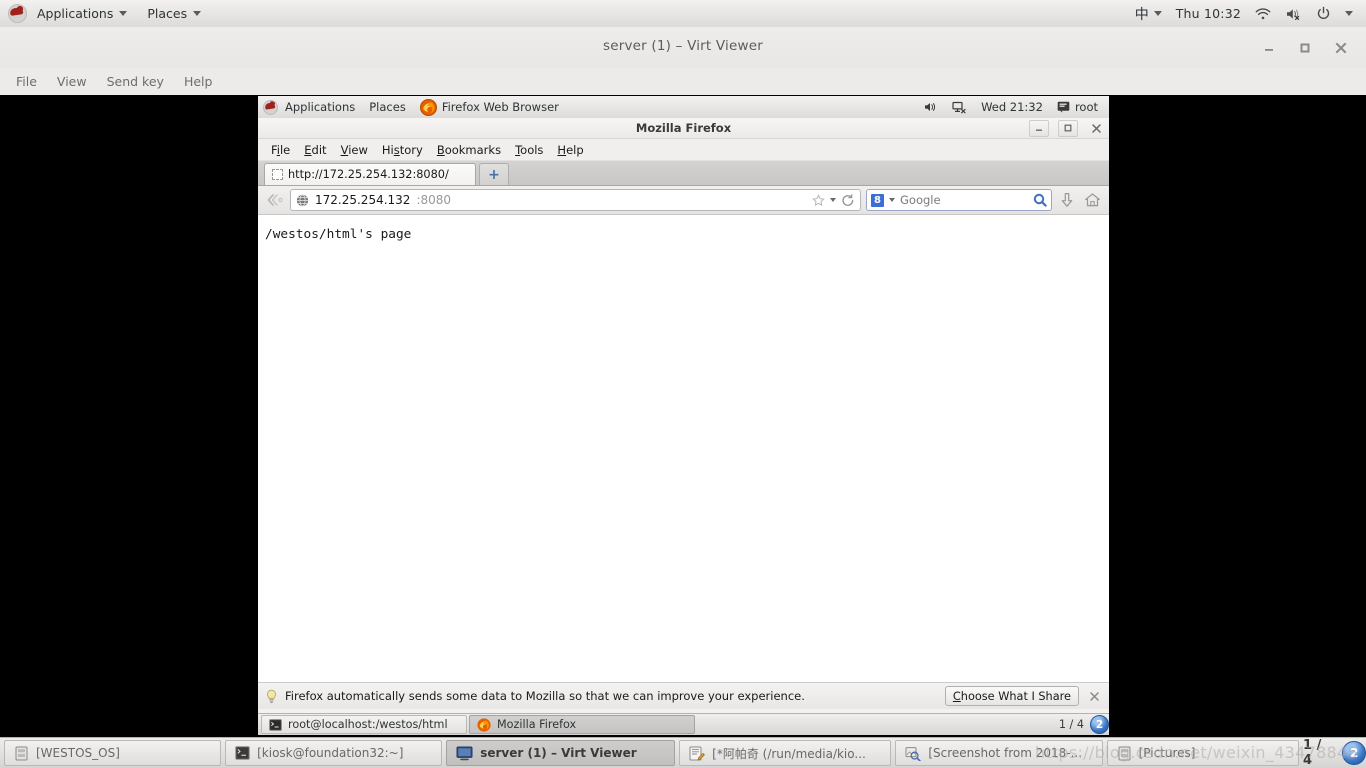 The height and width of the screenshot is (768, 1366). What do you see at coordinates (320, 107) in the screenshot?
I see `guest-menu-applications: Applications` at bounding box center [320, 107].